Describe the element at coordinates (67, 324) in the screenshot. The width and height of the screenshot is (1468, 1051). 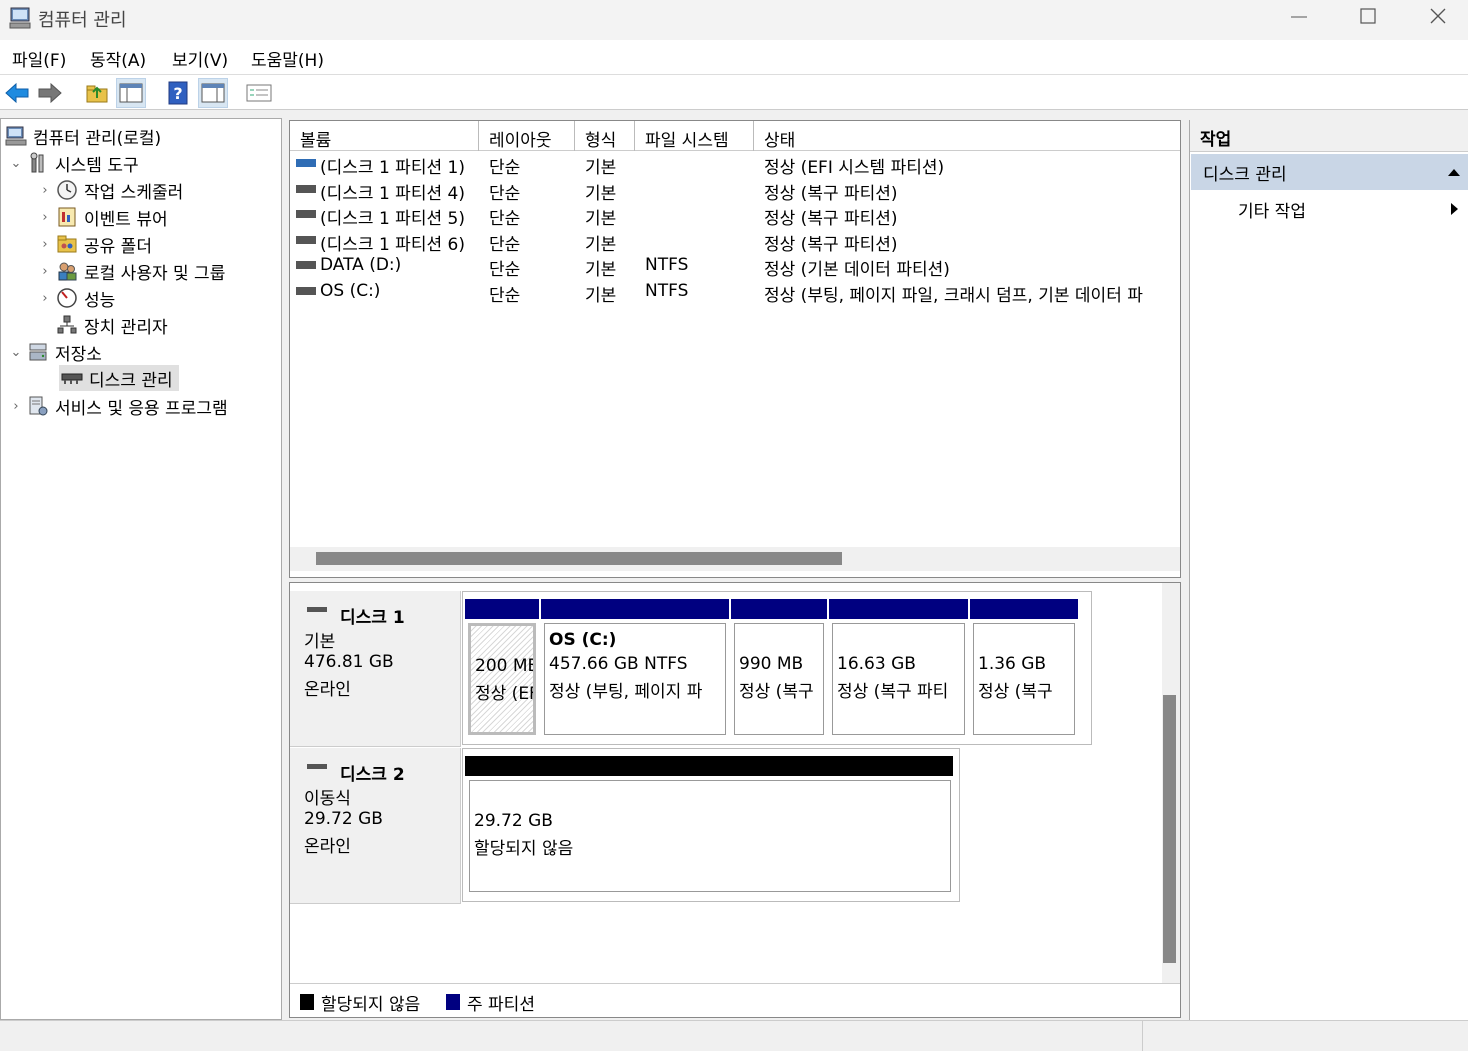
I see `device-manager-icon` at that location.